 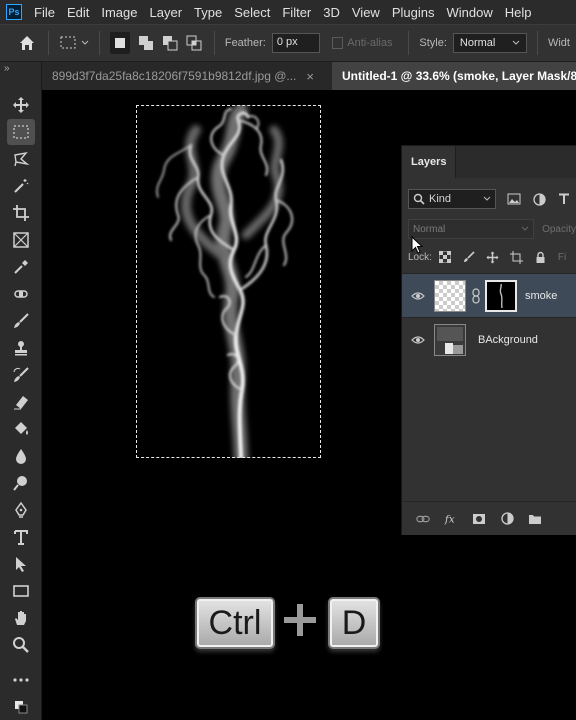 What do you see at coordinates (21, 240) in the screenshot?
I see `frame-tool` at bounding box center [21, 240].